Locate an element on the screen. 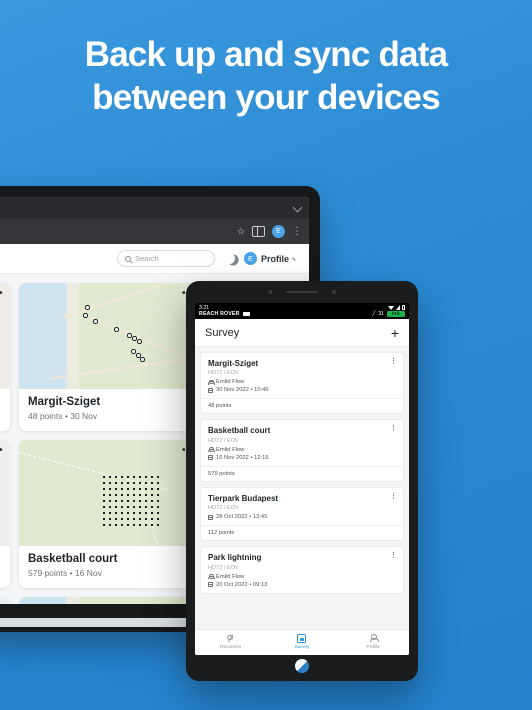  survey-title: Basketball court is located at coordinates (239, 431).